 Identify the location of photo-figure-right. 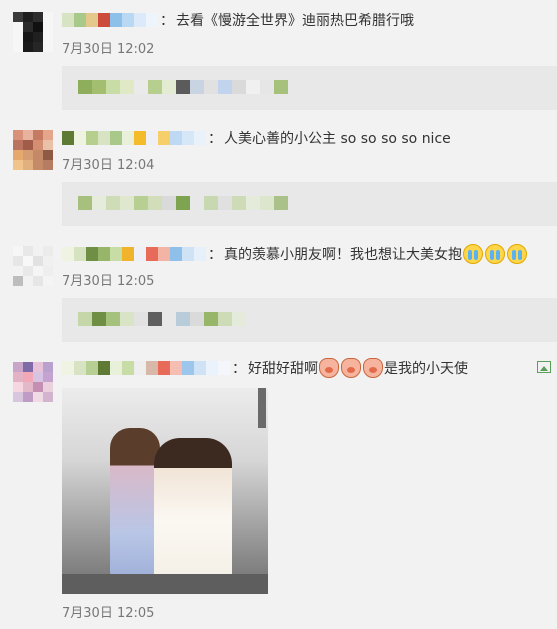
(193, 513).